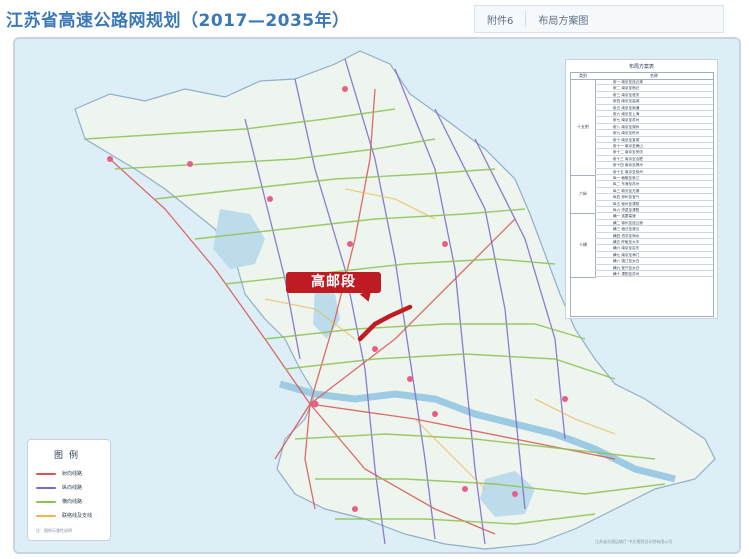 This screenshot has width=750, height=559. I want to click on legend-label-horizontal: 横向线路, so click(72, 502).